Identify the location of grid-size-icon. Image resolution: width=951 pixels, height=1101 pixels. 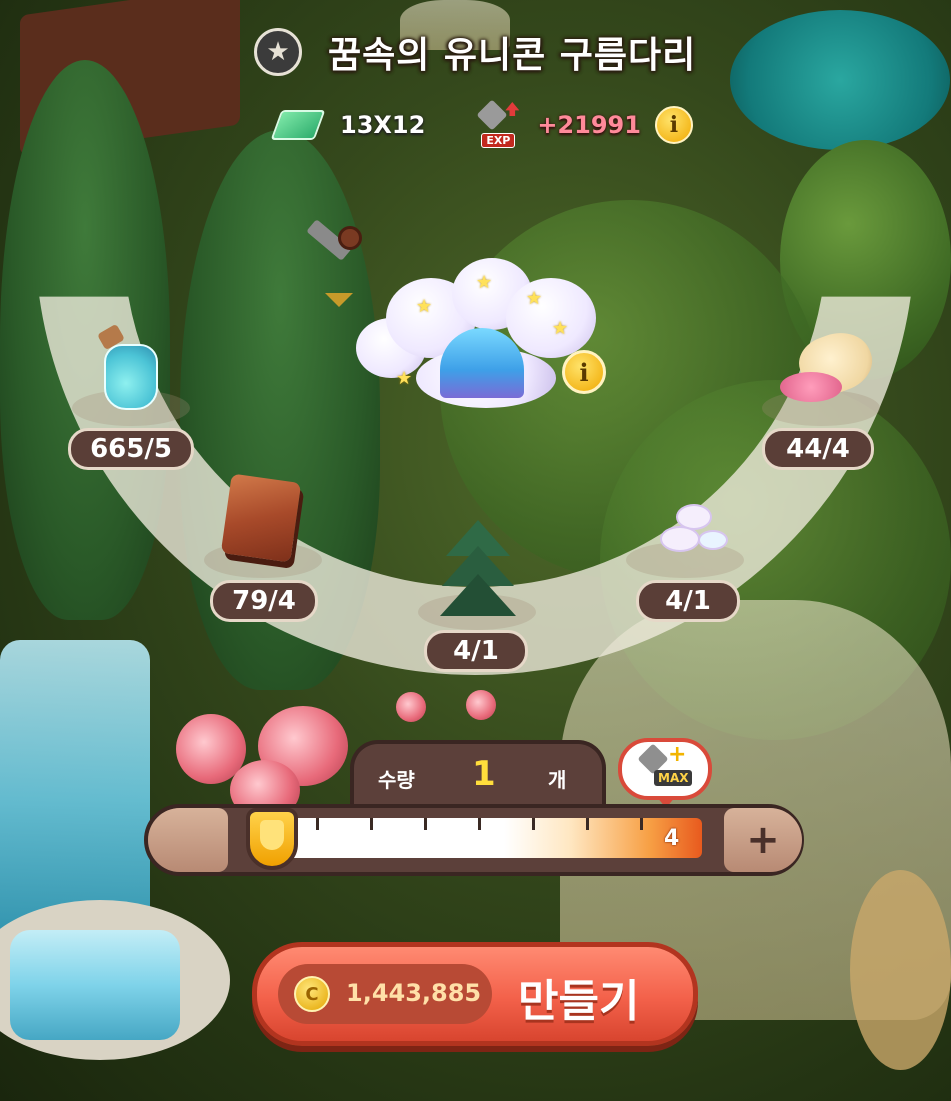
(298, 125).